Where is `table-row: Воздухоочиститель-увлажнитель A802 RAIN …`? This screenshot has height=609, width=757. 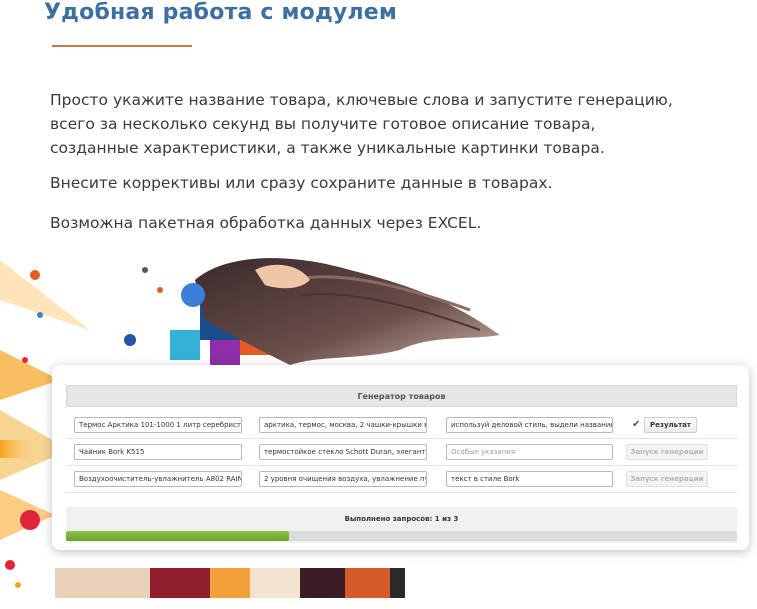
table-row: Воздухоочиститель-увлажнитель A802 RAIN … is located at coordinates (401, 480).